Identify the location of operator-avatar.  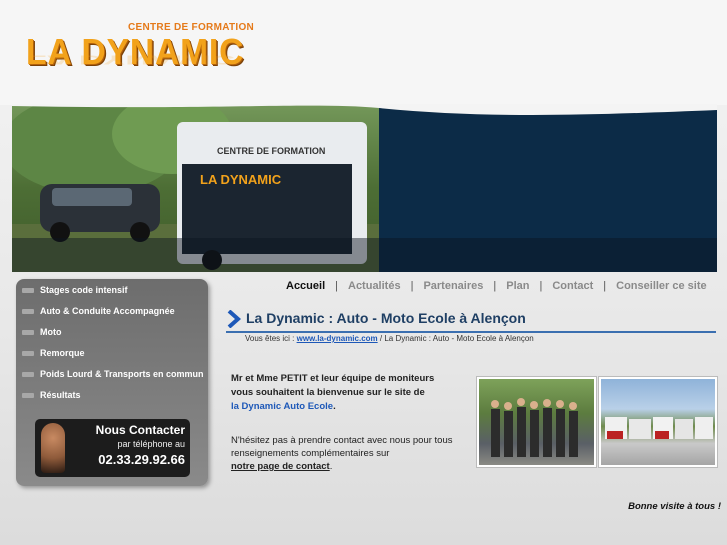
(53, 448).